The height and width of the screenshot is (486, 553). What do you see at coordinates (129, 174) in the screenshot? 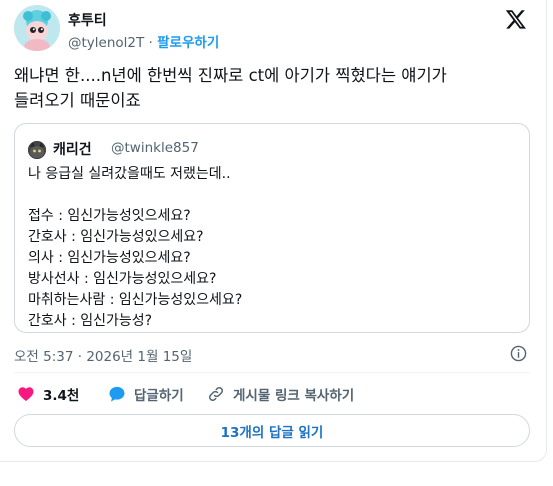
I see `quoted-line: 나 응급실 실려갔을때도 저랬는데..` at bounding box center [129, 174].